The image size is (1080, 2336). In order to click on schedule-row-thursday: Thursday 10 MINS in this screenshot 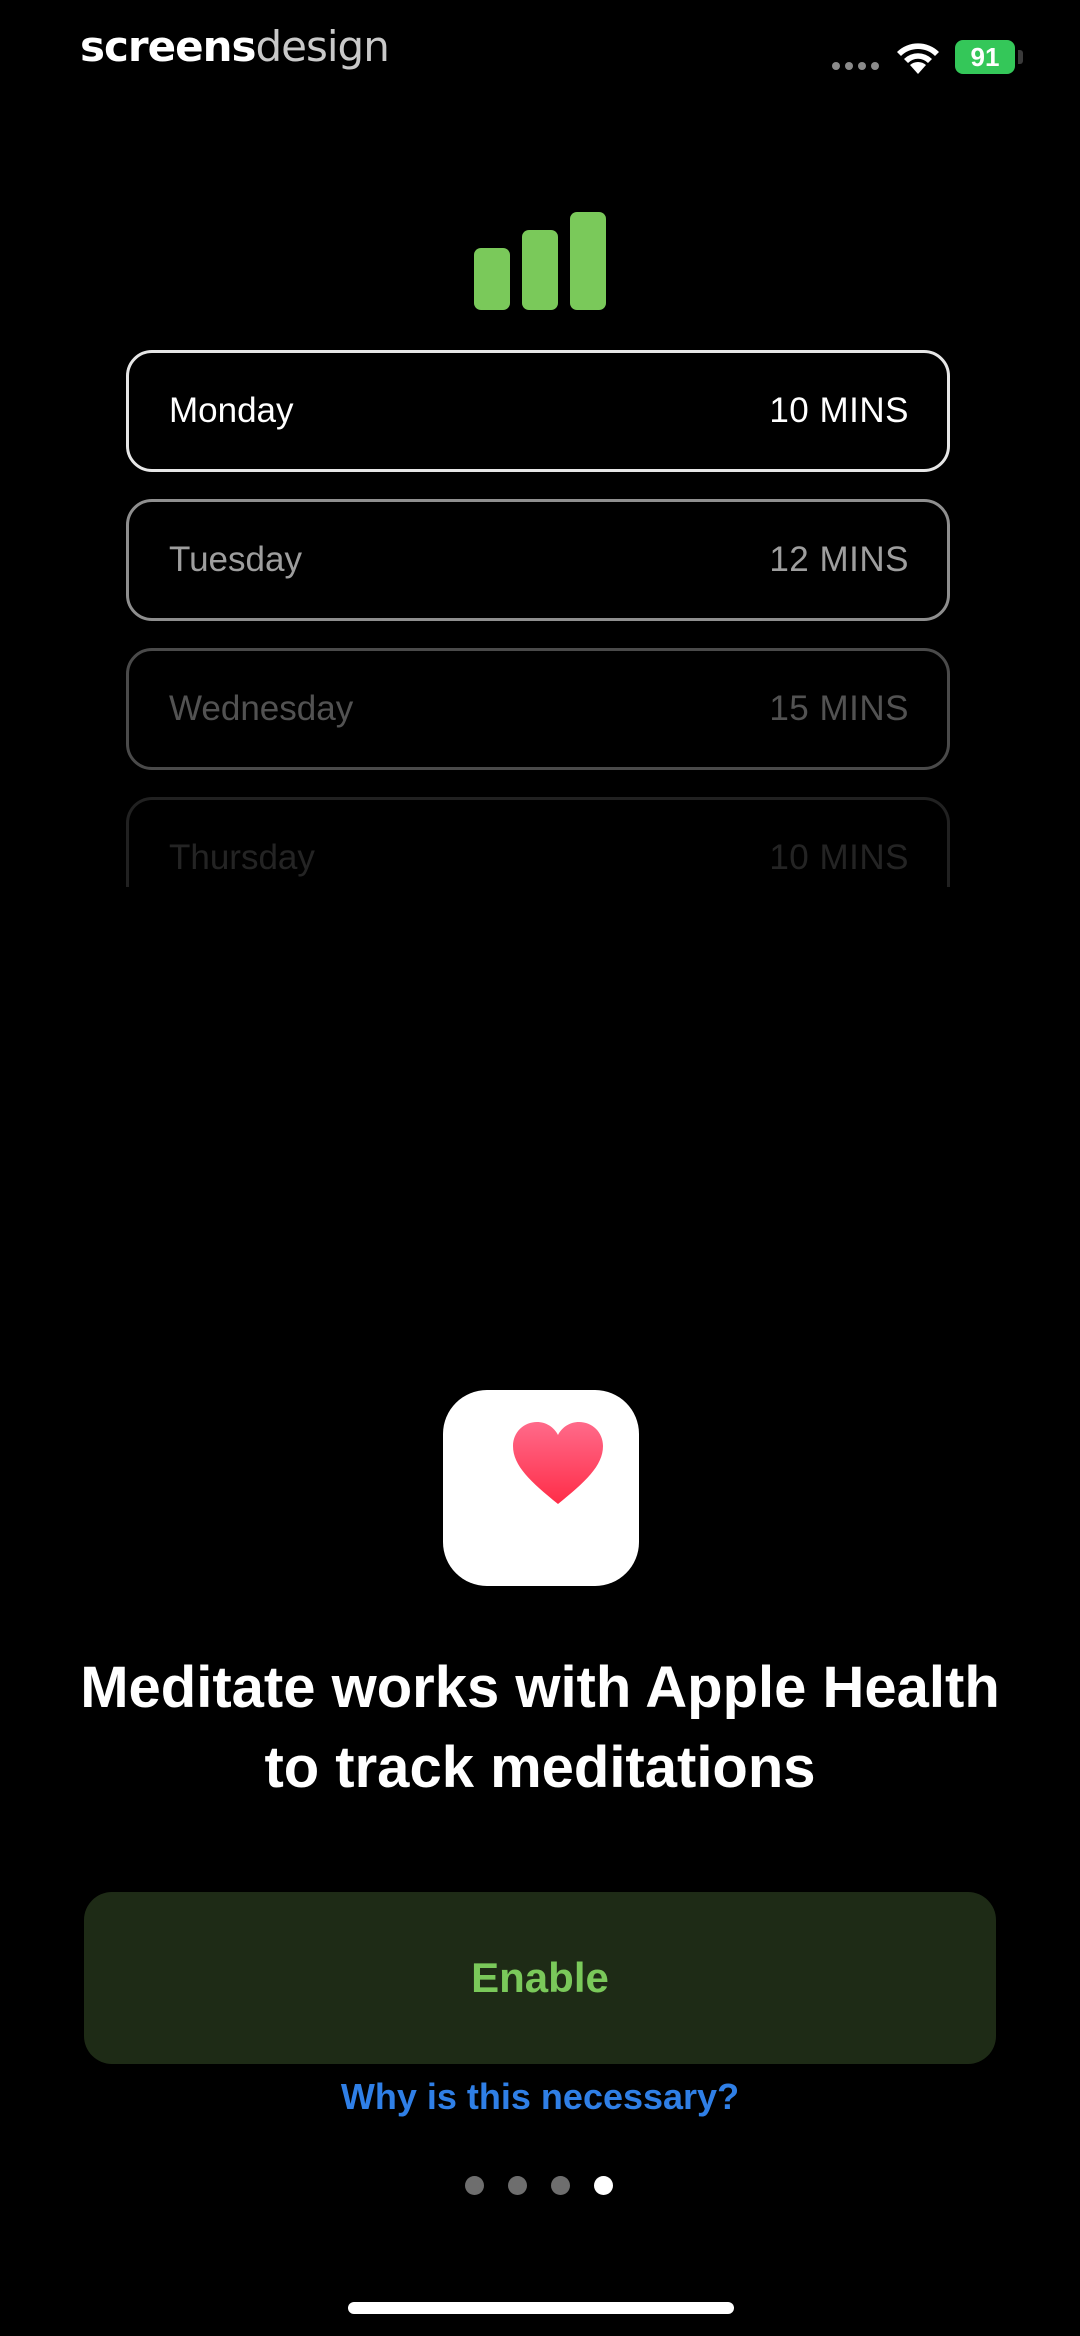, I will do `click(538, 842)`.